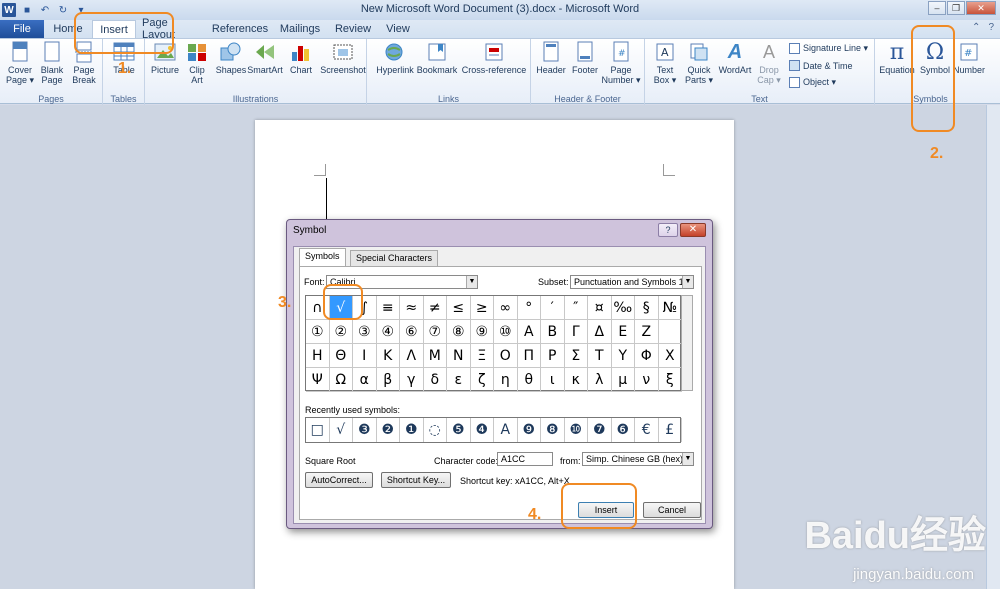 This screenshot has width=1000, height=589. What do you see at coordinates (670, 356) in the screenshot?
I see `symbol-cell: Χ` at bounding box center [670, 356].